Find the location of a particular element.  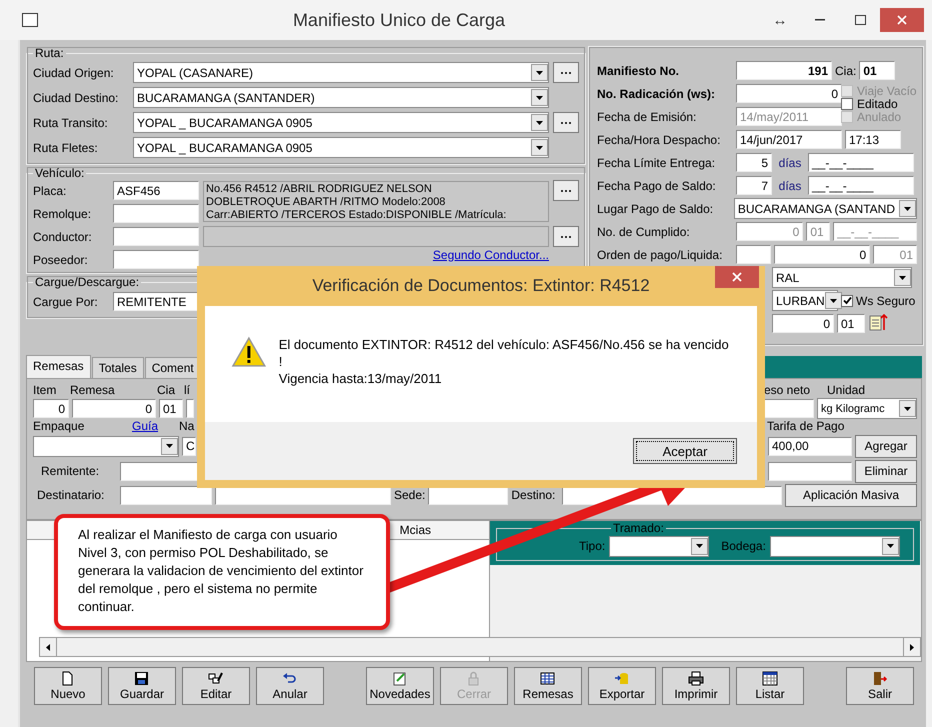

guide-link: Guía is located at coordinates (154, 426).